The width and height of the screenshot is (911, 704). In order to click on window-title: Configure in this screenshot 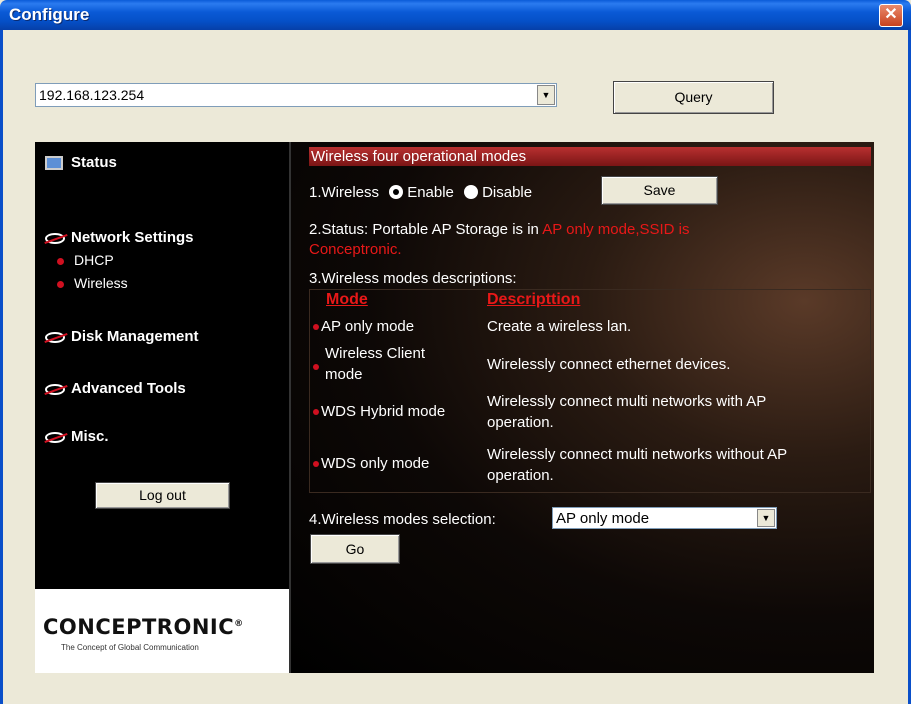, I will do `click(49, 14)`.